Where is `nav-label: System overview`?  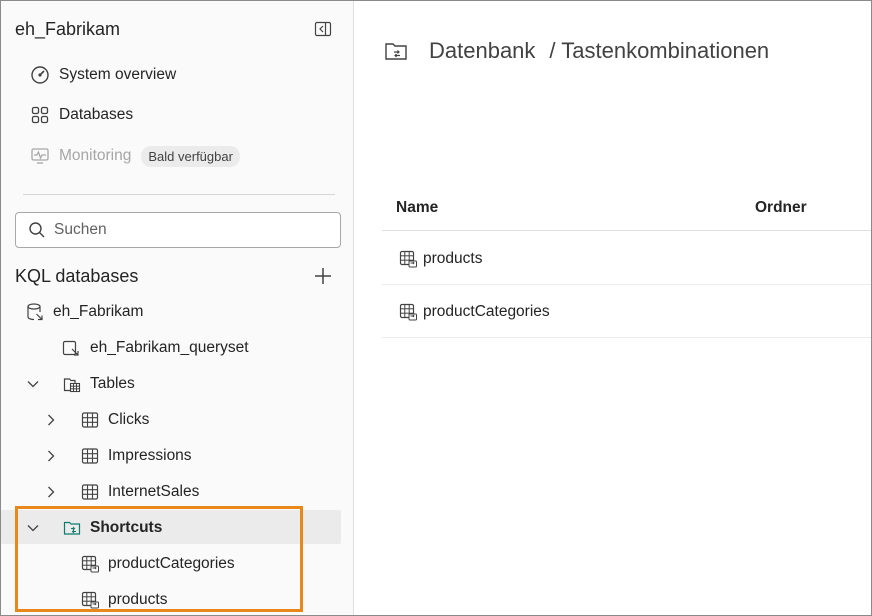 nav-label: System overview is located at coordinates (118, 74).